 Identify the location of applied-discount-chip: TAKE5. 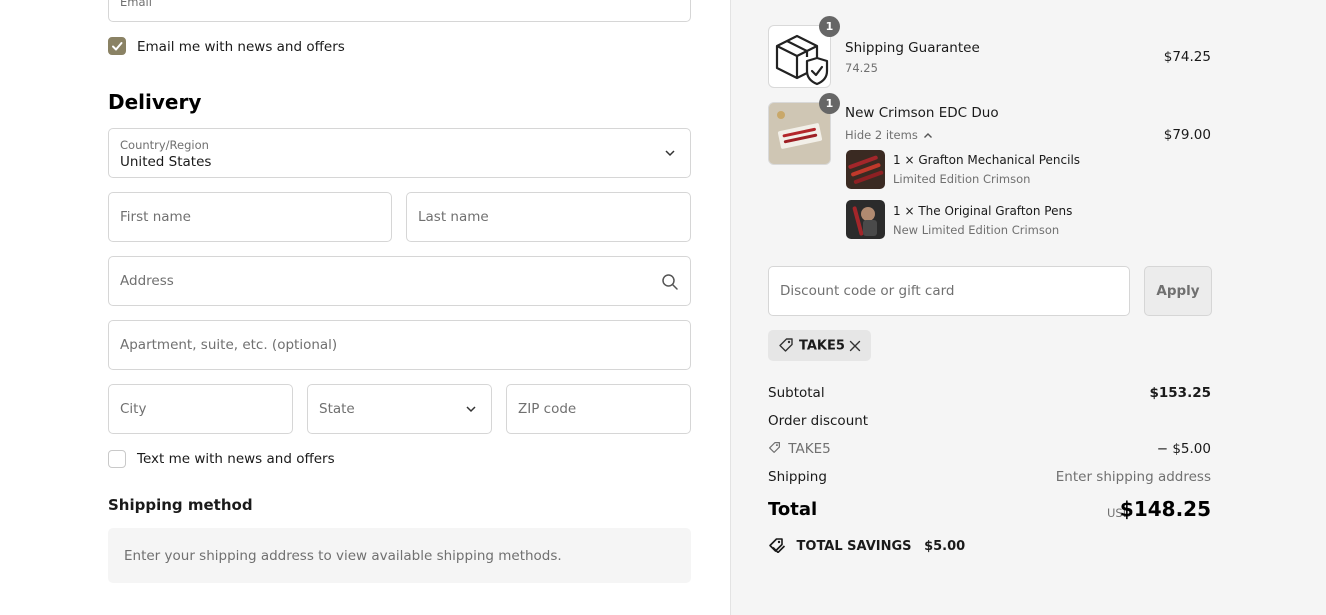
(819, 345).